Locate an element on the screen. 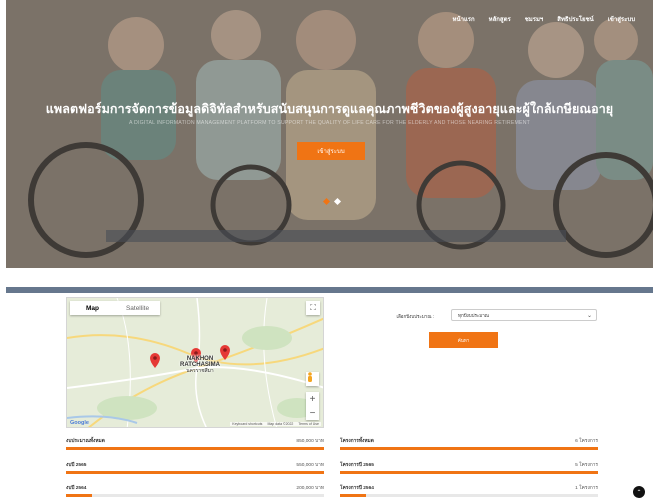  map-tab-satellite: Satellite is located at coordinates (137, 308).